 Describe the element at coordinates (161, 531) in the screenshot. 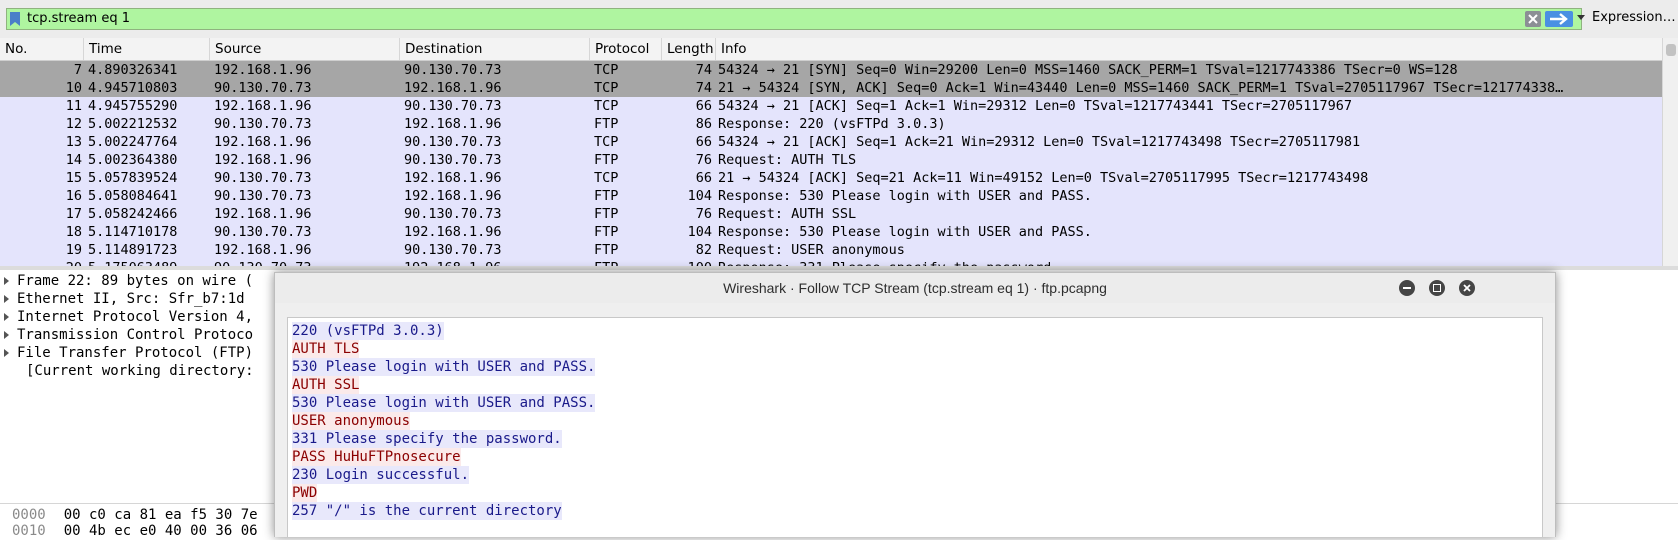

I see `hex-bytes: 00 4b ec e0 40 00 36 06` at that location.